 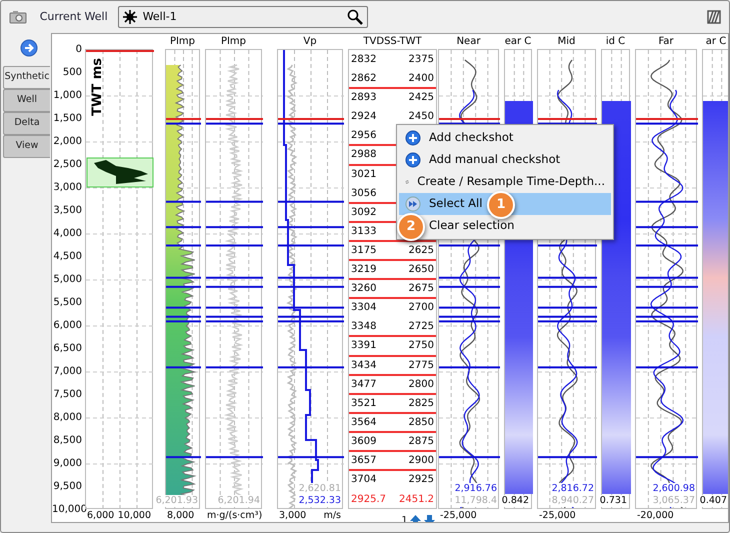 What do you see at coordinates (413, 160) in the screenshot?
I see `plus-circle-icon` at bounding box center [413, 160].